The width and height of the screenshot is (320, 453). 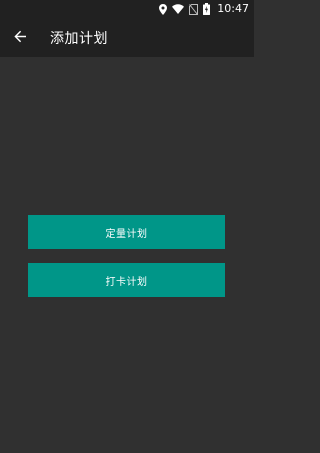 What do you see at coordinates (194, 9) in the screenshot?
I see `no-sim-icon` at bounding box center [194, 9].